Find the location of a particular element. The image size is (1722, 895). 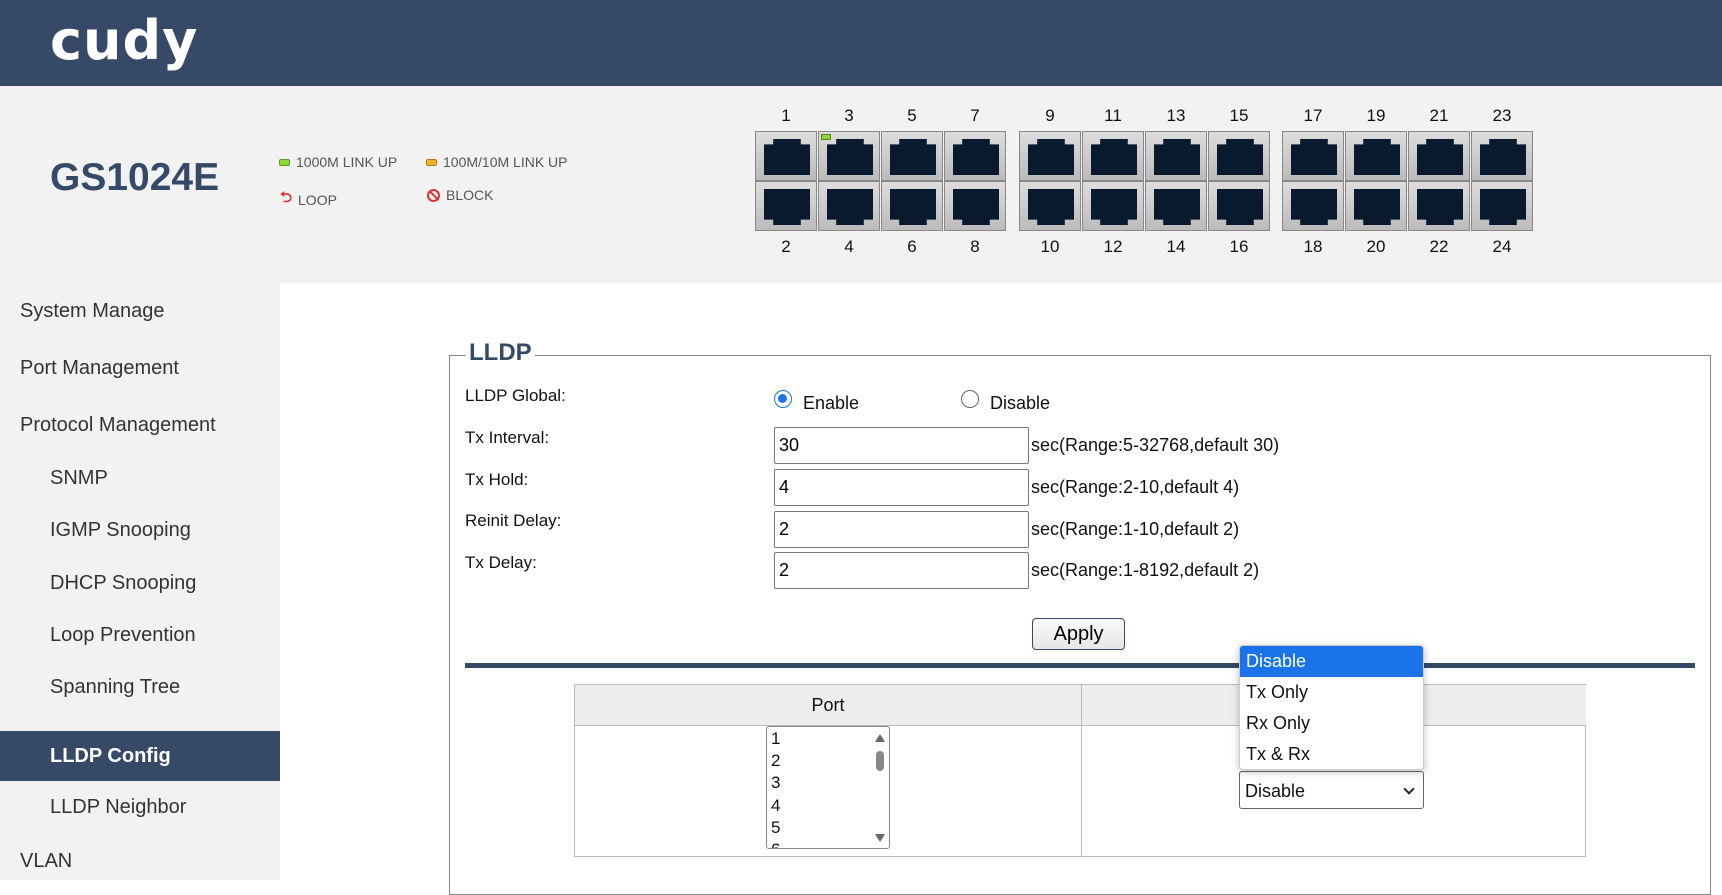

list-item: 4 is located at coordinates (775, 806).